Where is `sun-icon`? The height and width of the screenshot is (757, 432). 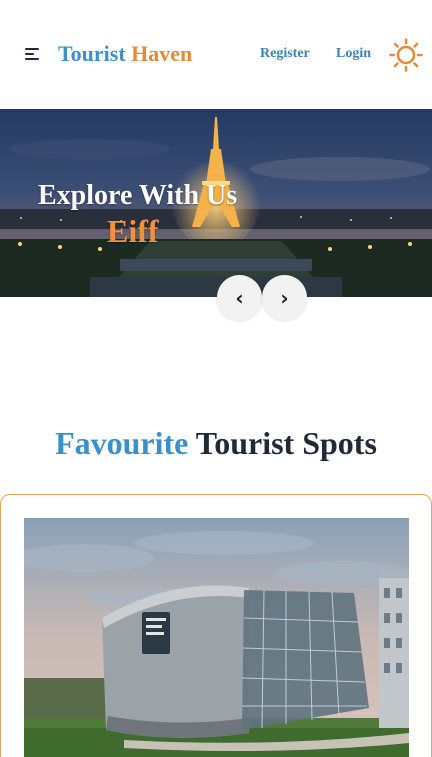 sun-icon is located at coordinates (406, 55).